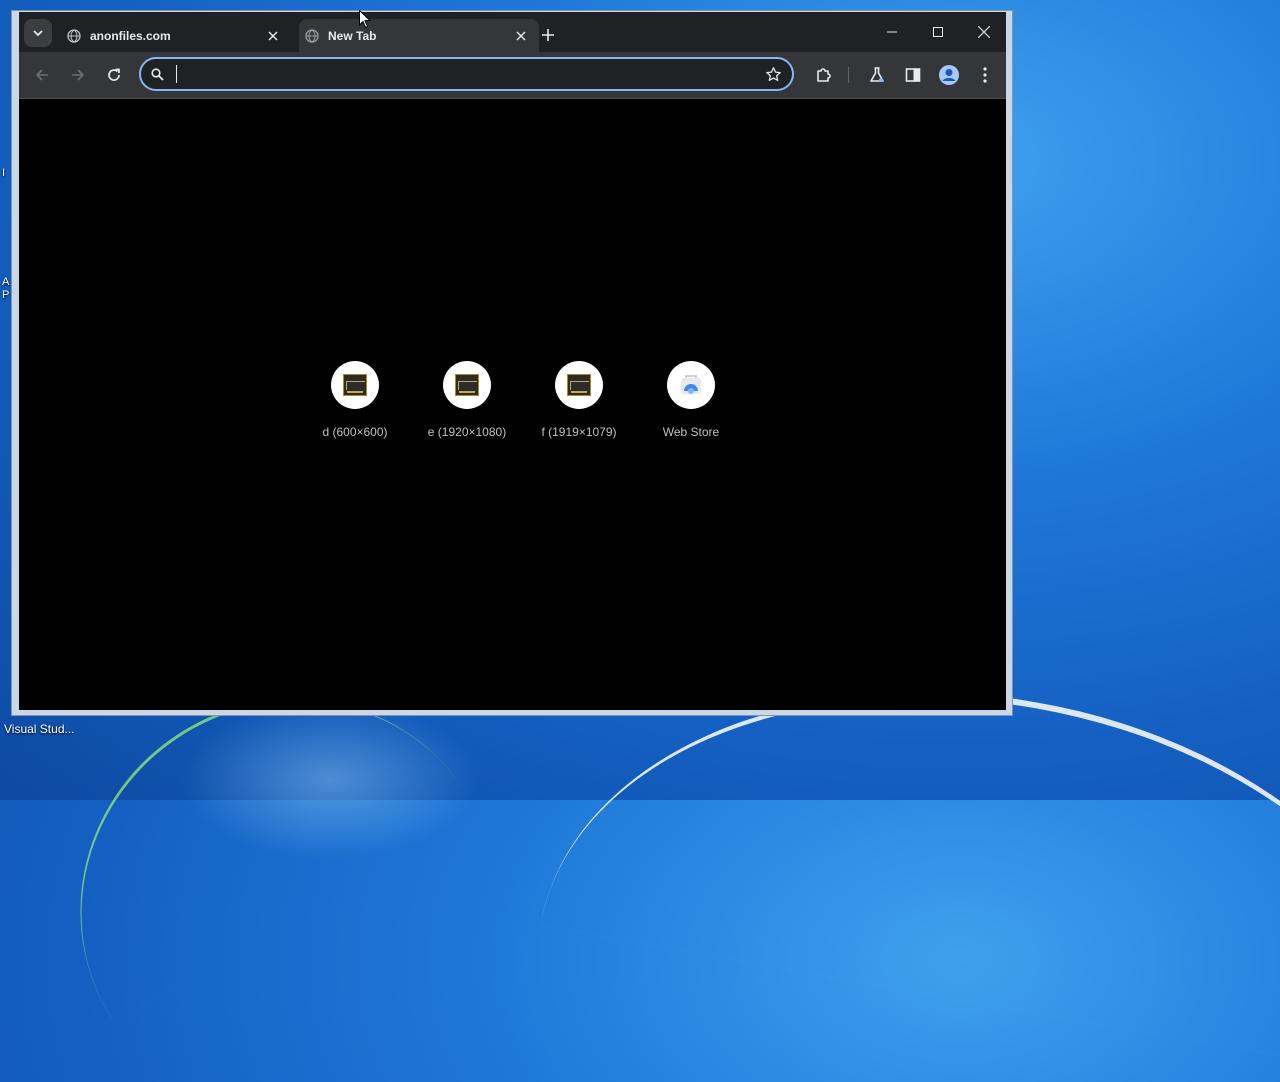 This screenshot has width=1280, height=1082. I want to click on minimize-button, so click(892, 32).